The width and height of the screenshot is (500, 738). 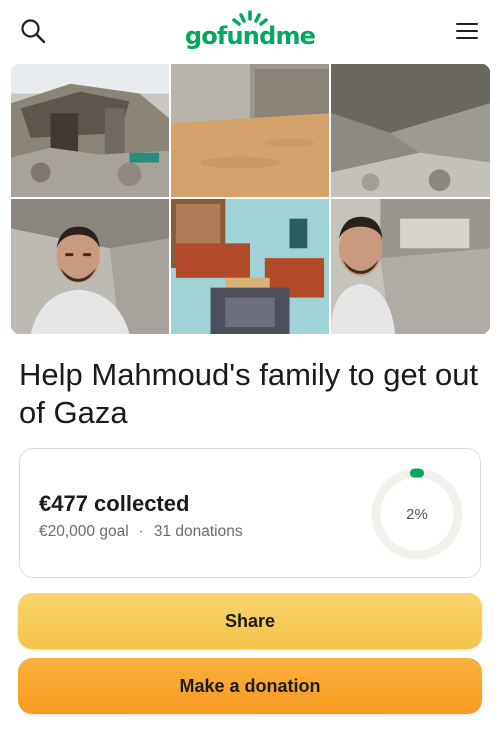 What do you see at coordinates (114, 503) in the screenshot?
I see `amount-collected: €477 collected` at bounding box center [114, 503].